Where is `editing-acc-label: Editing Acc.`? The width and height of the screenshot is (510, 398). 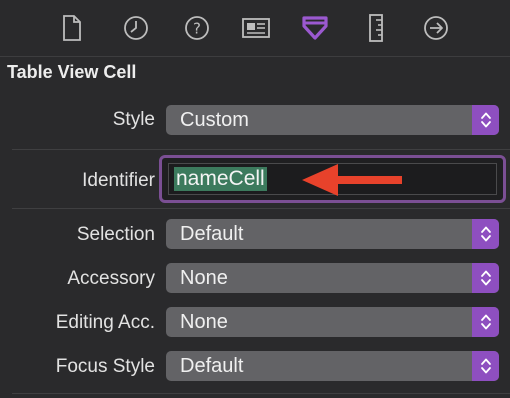 editing-acc-label: Editing Acc. is located at coordinates (105, 322).